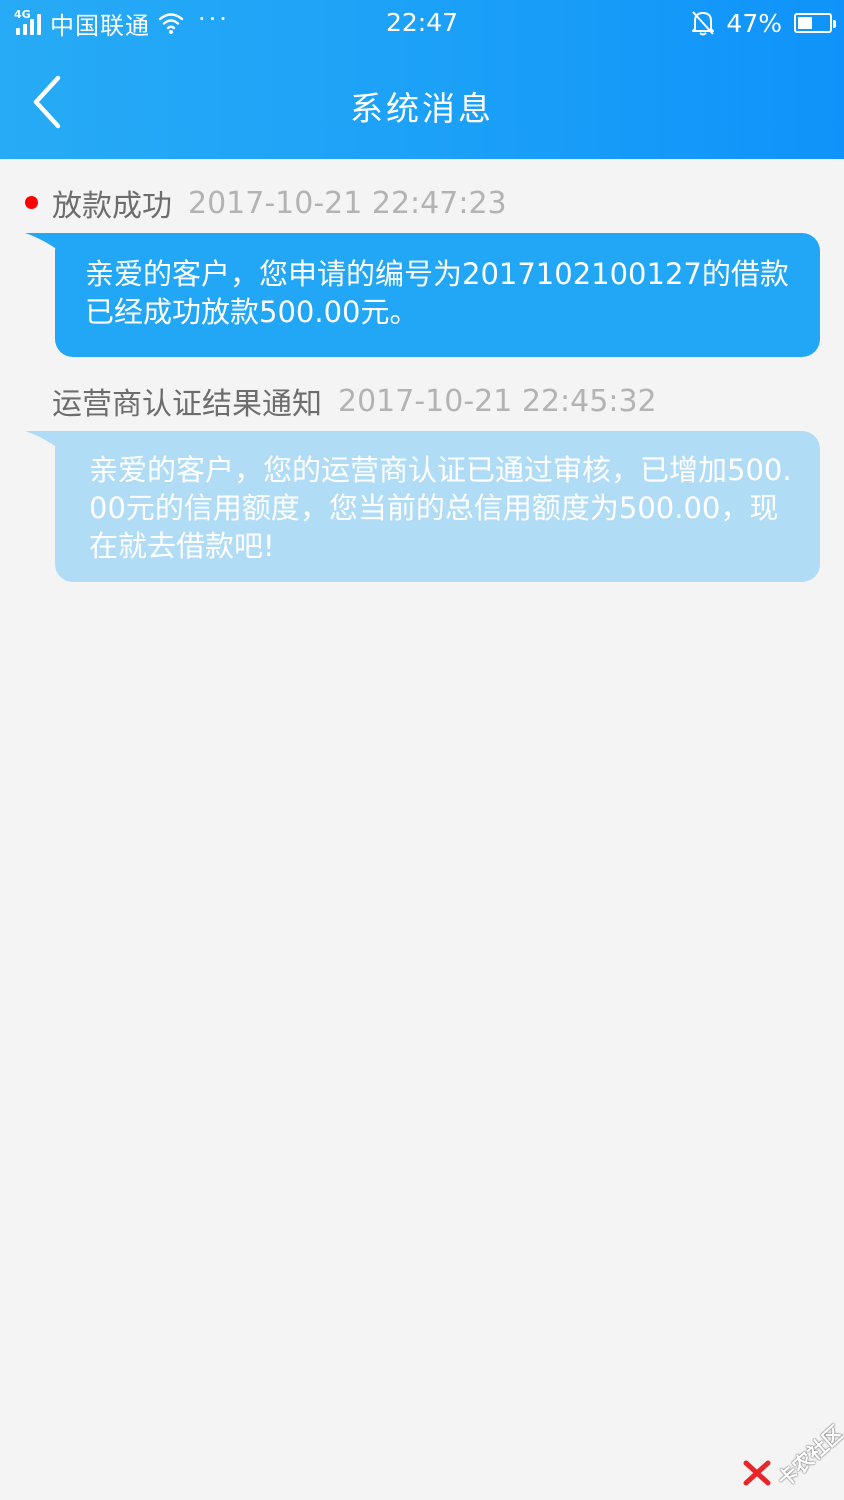 Image resolution: width=844 pixels, height=1500 pixels. What do you see at coordinates (808, 1456) in the screenshot?
I see `watermark-text: 卡农社区` at bounding box center [808, 1456].